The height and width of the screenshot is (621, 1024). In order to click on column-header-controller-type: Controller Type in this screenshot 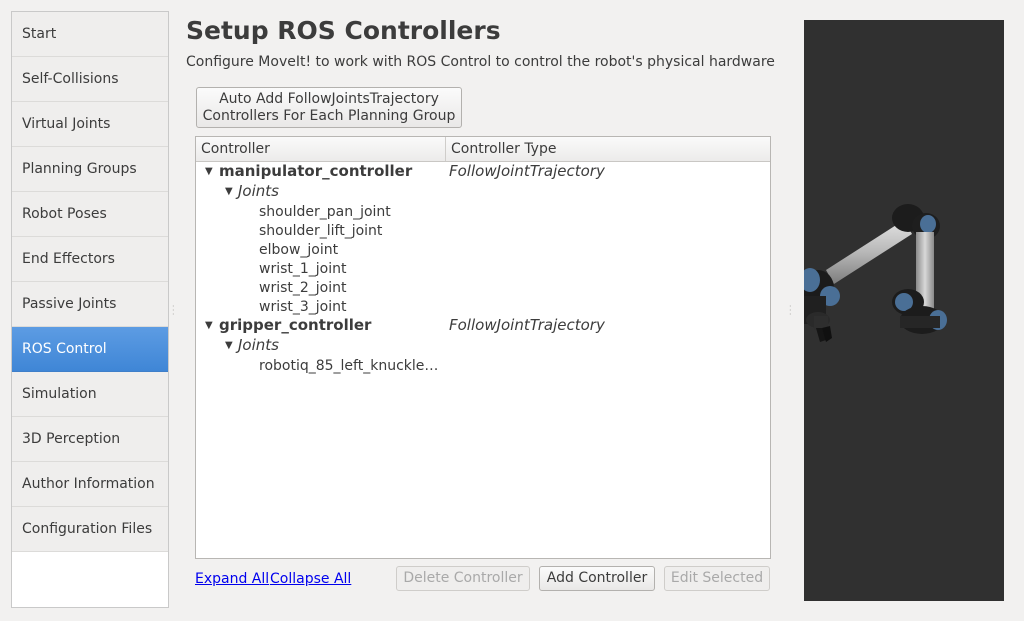, I will do `click(503, 149)`.